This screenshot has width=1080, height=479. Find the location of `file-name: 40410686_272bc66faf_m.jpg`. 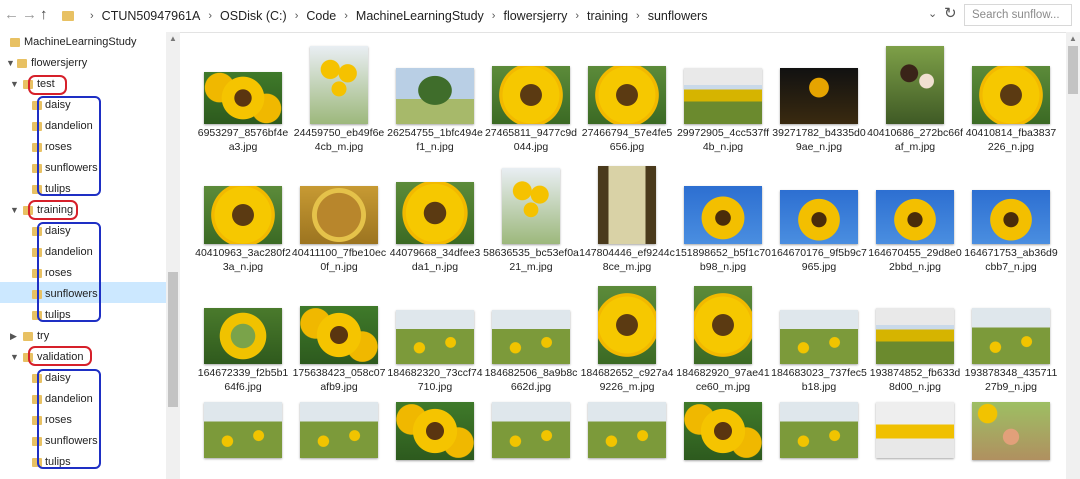

file-name: 40410686_272bc66faf_m.jpg is located at coordinates (915, 140).